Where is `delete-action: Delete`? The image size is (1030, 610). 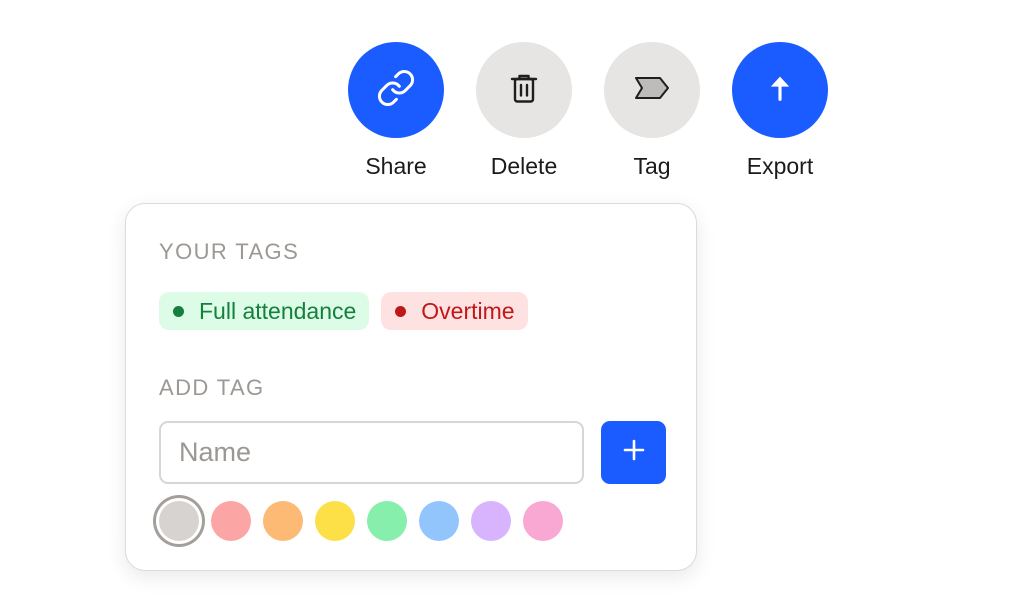
delete-action: Delete is located at coordinates (524, 110).